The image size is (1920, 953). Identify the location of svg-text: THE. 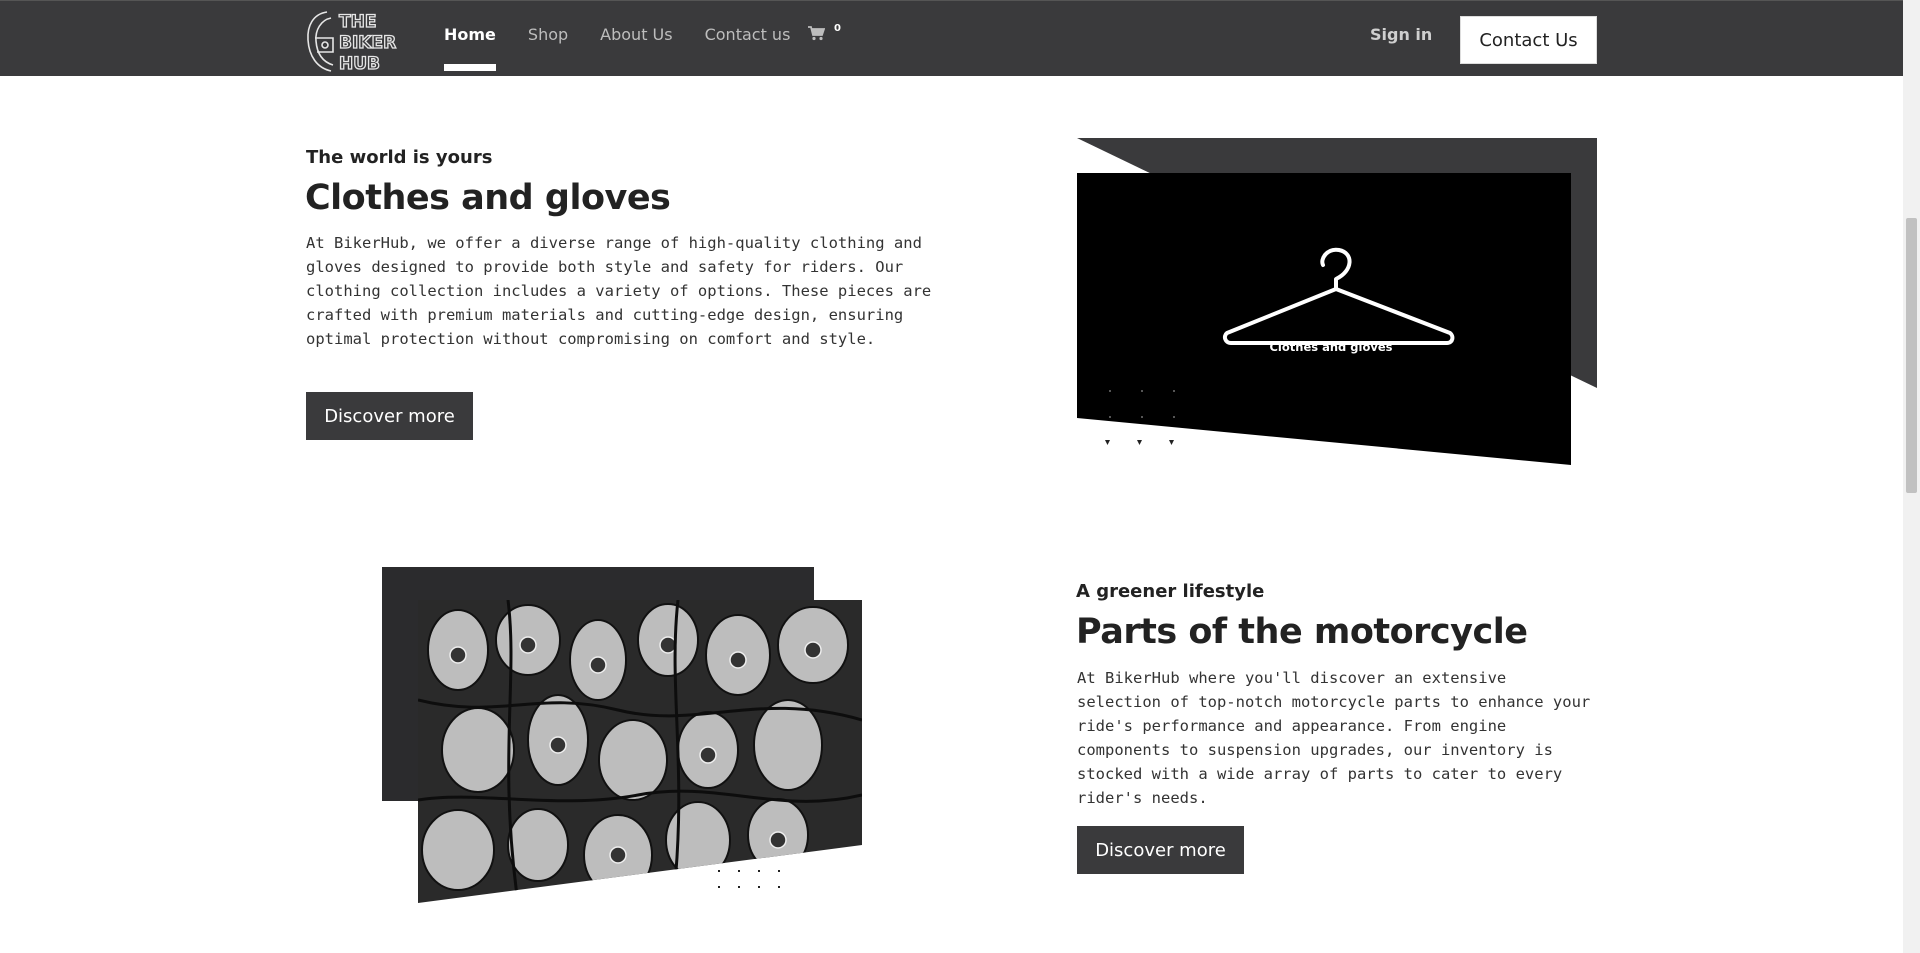
(357, 22).